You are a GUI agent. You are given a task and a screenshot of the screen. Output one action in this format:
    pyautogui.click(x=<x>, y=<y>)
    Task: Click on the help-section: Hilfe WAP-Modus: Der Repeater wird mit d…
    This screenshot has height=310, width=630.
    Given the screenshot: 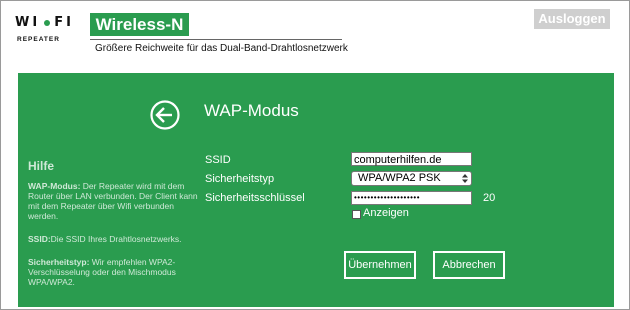 What is the action you would take?
    pyautogui.click(x=115, y=229)
    